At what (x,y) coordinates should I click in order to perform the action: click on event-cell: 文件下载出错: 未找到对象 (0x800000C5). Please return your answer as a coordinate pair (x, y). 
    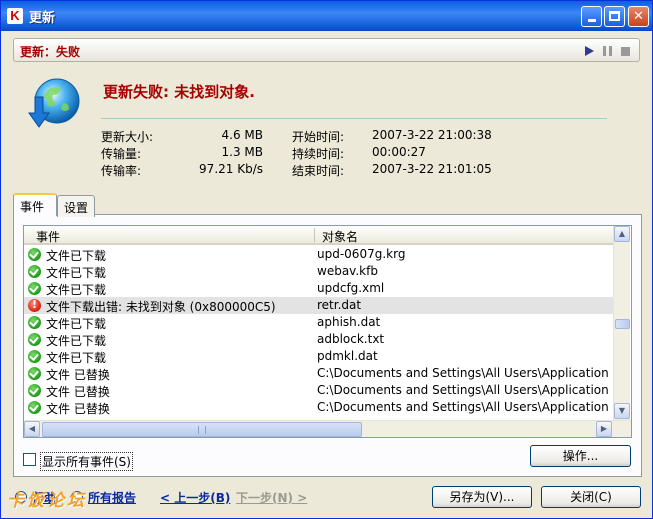
    Looking at the image, I should click on (161, 307).